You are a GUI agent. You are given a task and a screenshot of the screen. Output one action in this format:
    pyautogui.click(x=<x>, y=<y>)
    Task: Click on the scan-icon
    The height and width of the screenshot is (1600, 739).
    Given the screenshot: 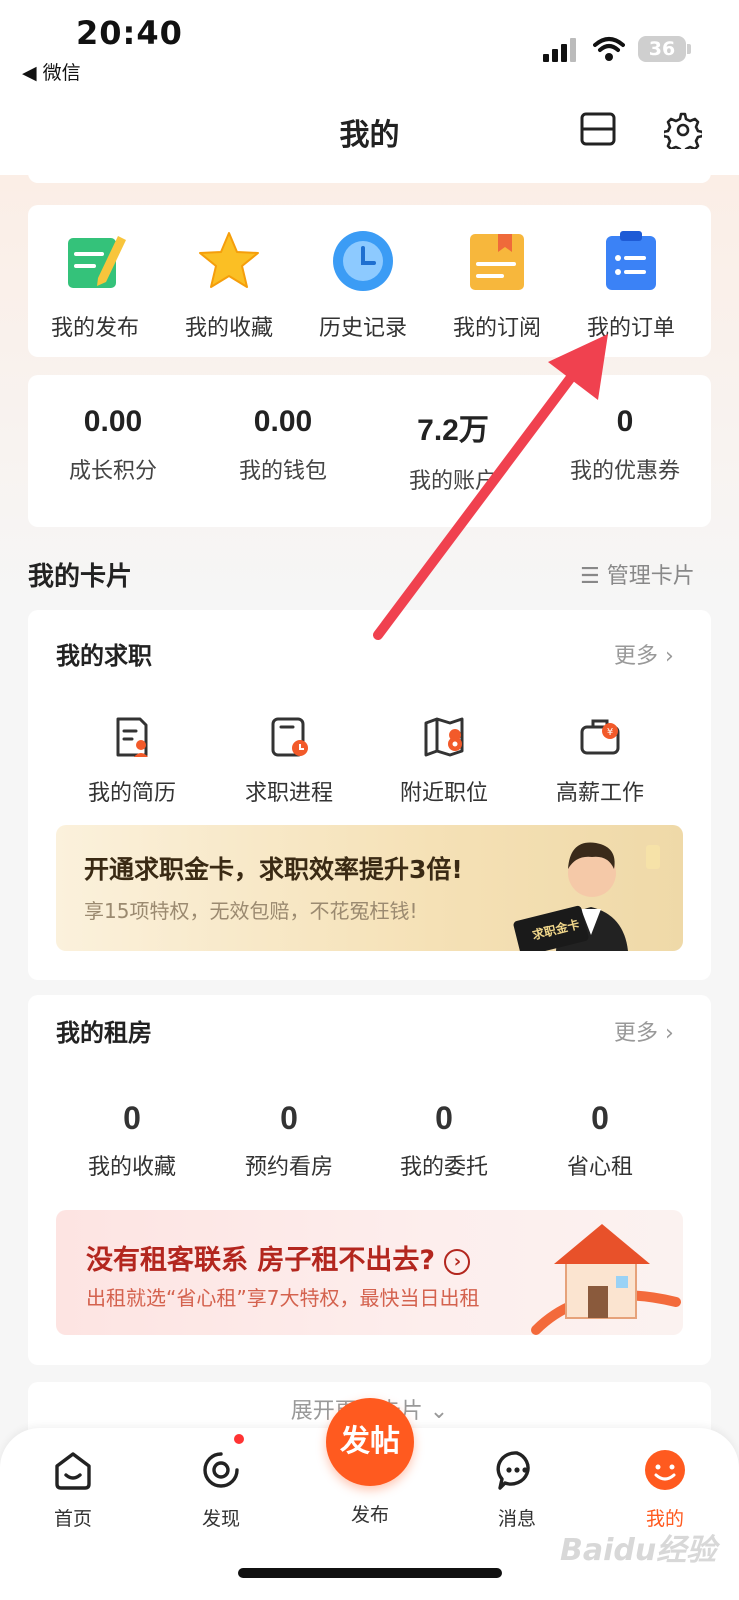 What is the action you would take?
    pyautogui.click(x=598, y=129)
    